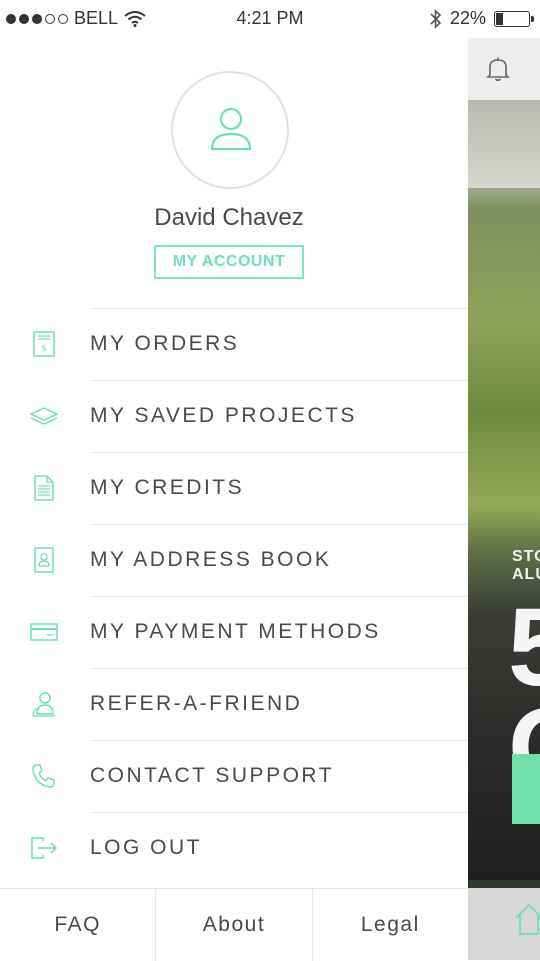 Image resolution: width=540 pixels, height=961 pixels. I want to click on drawer-footer: FAQ About Legal, so click(234, 924).